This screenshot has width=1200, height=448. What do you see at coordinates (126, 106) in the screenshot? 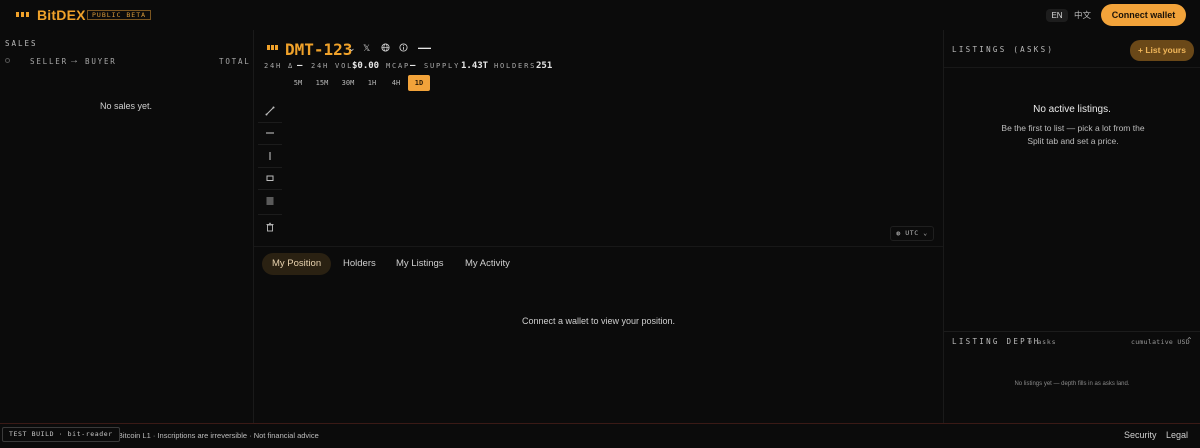
I see `sales-empty-message: No sales yet.` at bounding box center [126, 106].